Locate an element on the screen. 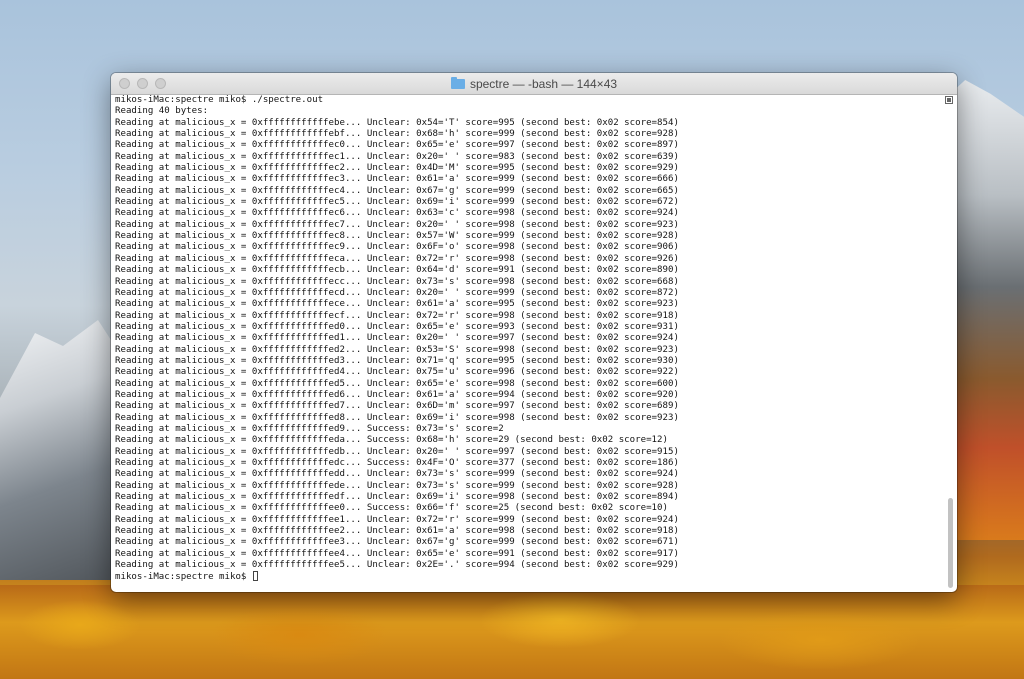 The width and height of the screenshot is (1024, 679). window-titlebar: spectre — -bash — 144×43 is located at coordinates (534, 84).